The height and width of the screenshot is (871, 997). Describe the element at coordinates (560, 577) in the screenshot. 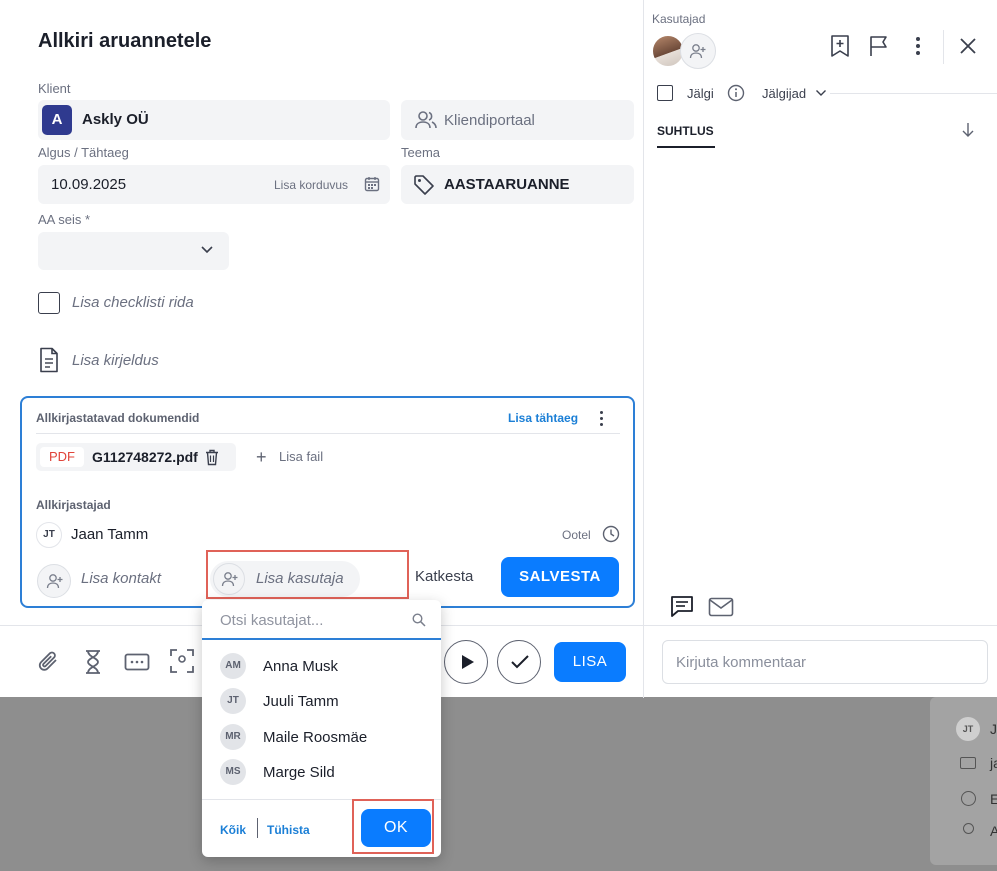

I see `save-button: SALVESTA` at that location.